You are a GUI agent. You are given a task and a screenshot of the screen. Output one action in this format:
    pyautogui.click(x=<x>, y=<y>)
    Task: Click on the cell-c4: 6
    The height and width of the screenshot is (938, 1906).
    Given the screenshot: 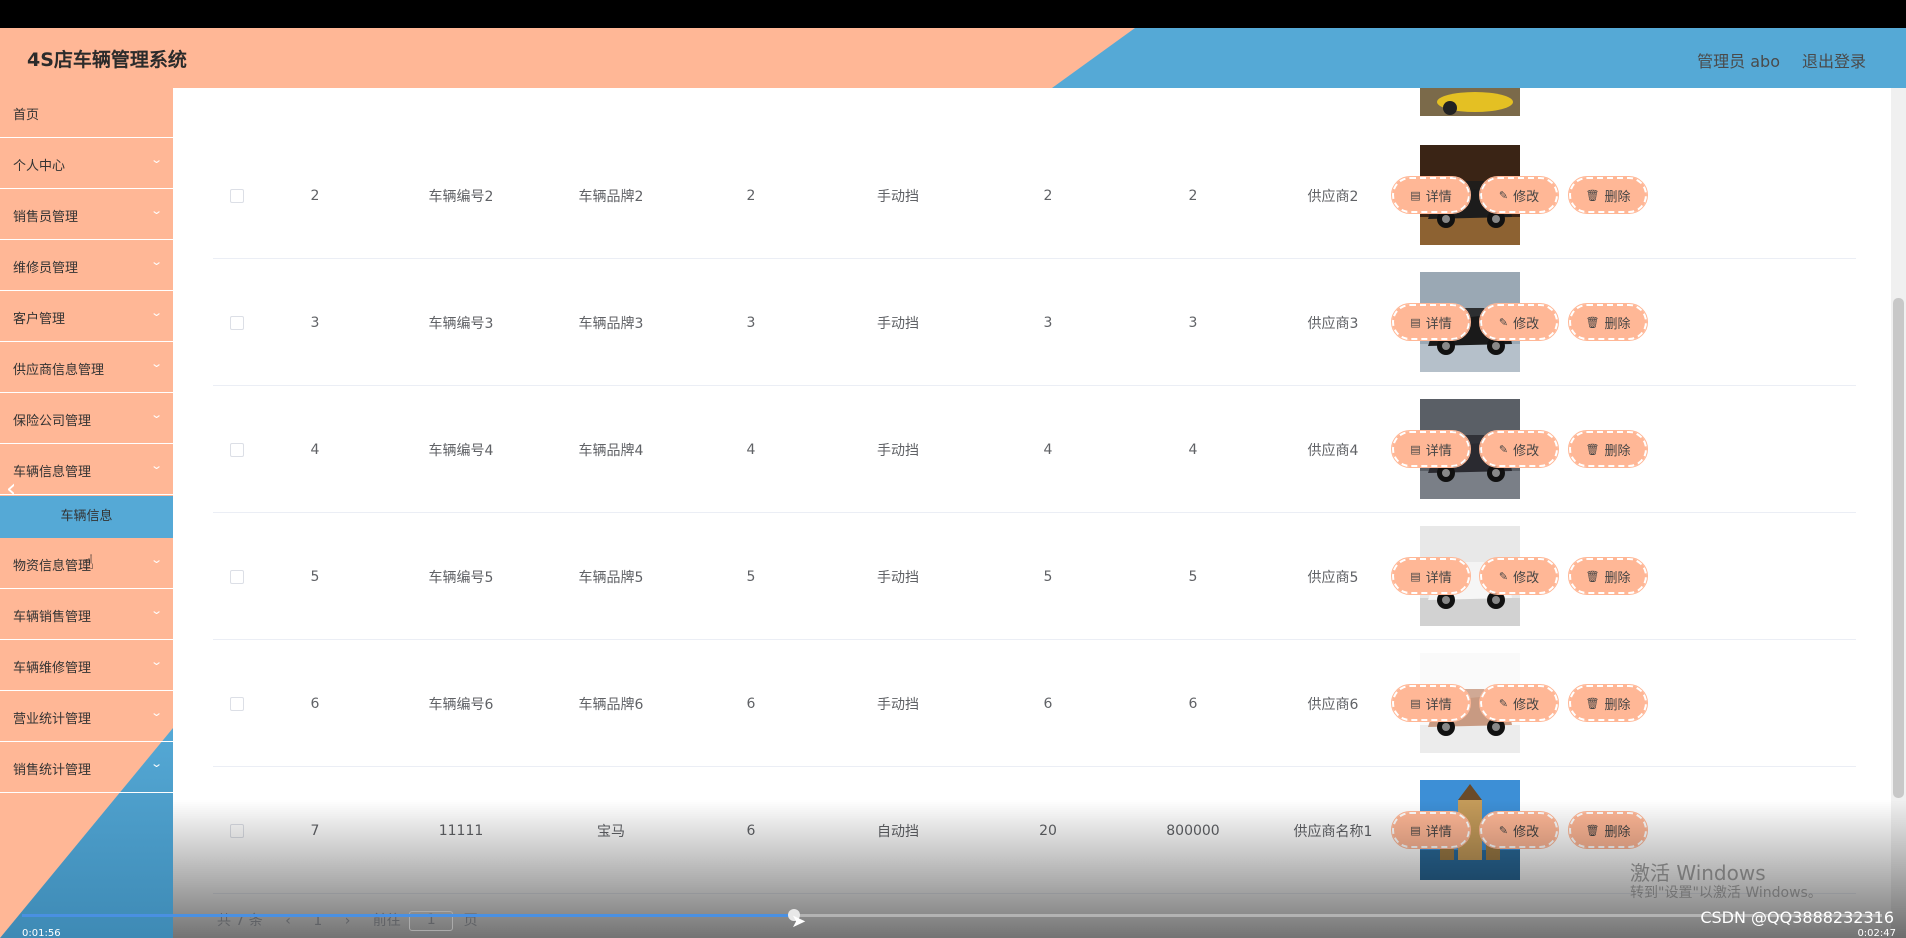 What is the action you would take?
    pyautogui.click(x=751, y=703)
    